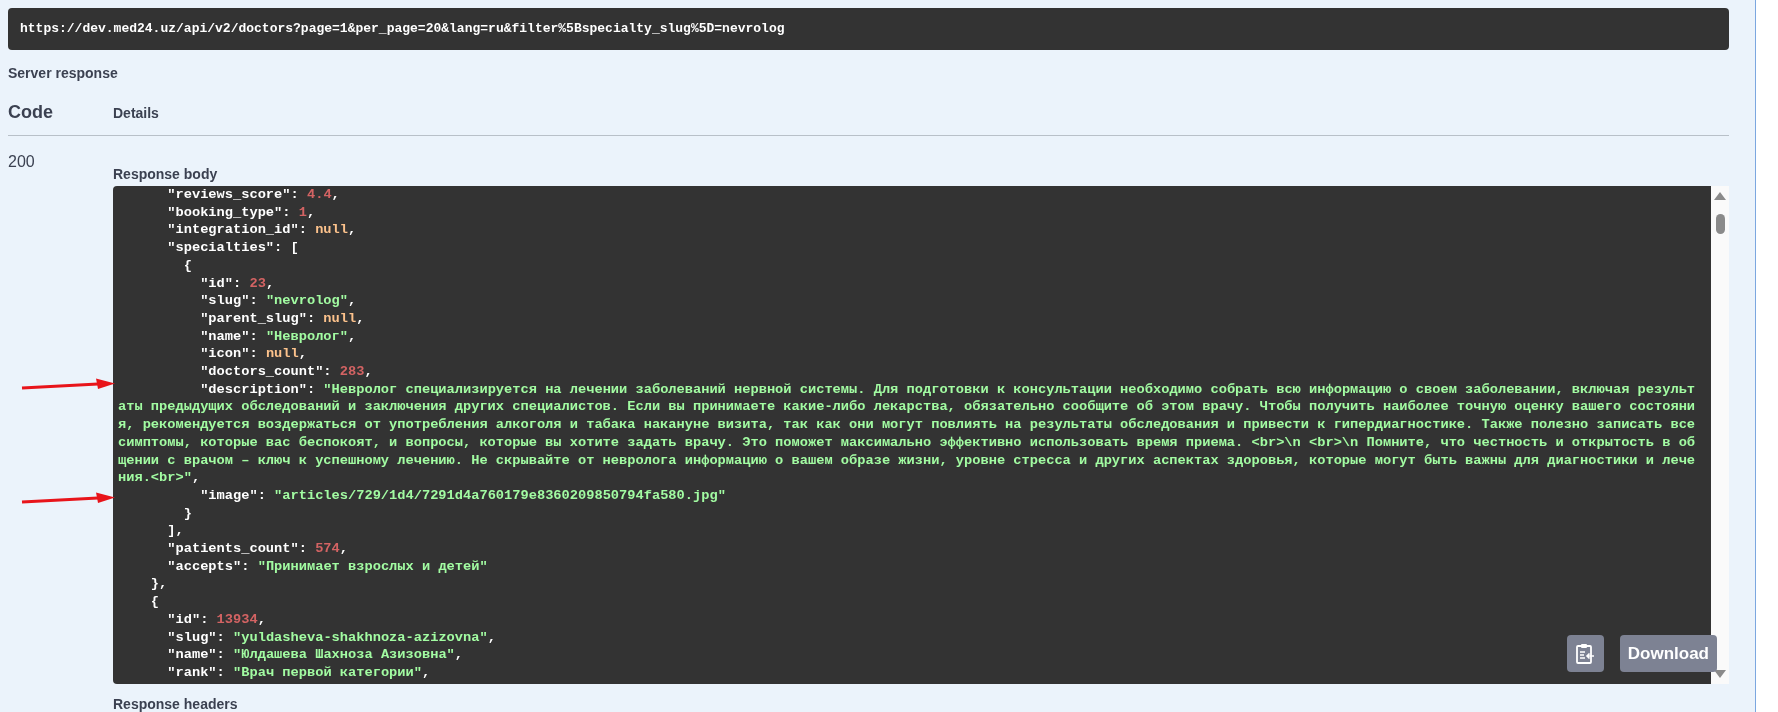  Describe the element at coordinates (136, 113) in the screenshot. I see `details-column-heading: Details` at that location.